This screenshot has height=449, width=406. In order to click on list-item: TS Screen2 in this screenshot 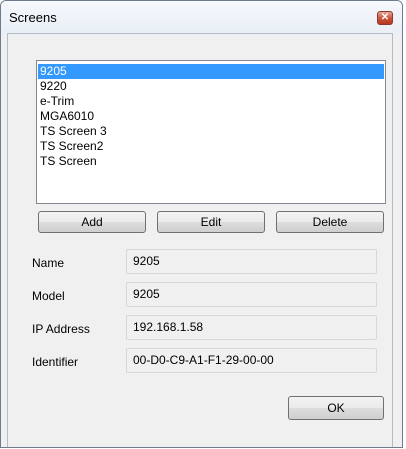, I will do `click(211, 146)`.